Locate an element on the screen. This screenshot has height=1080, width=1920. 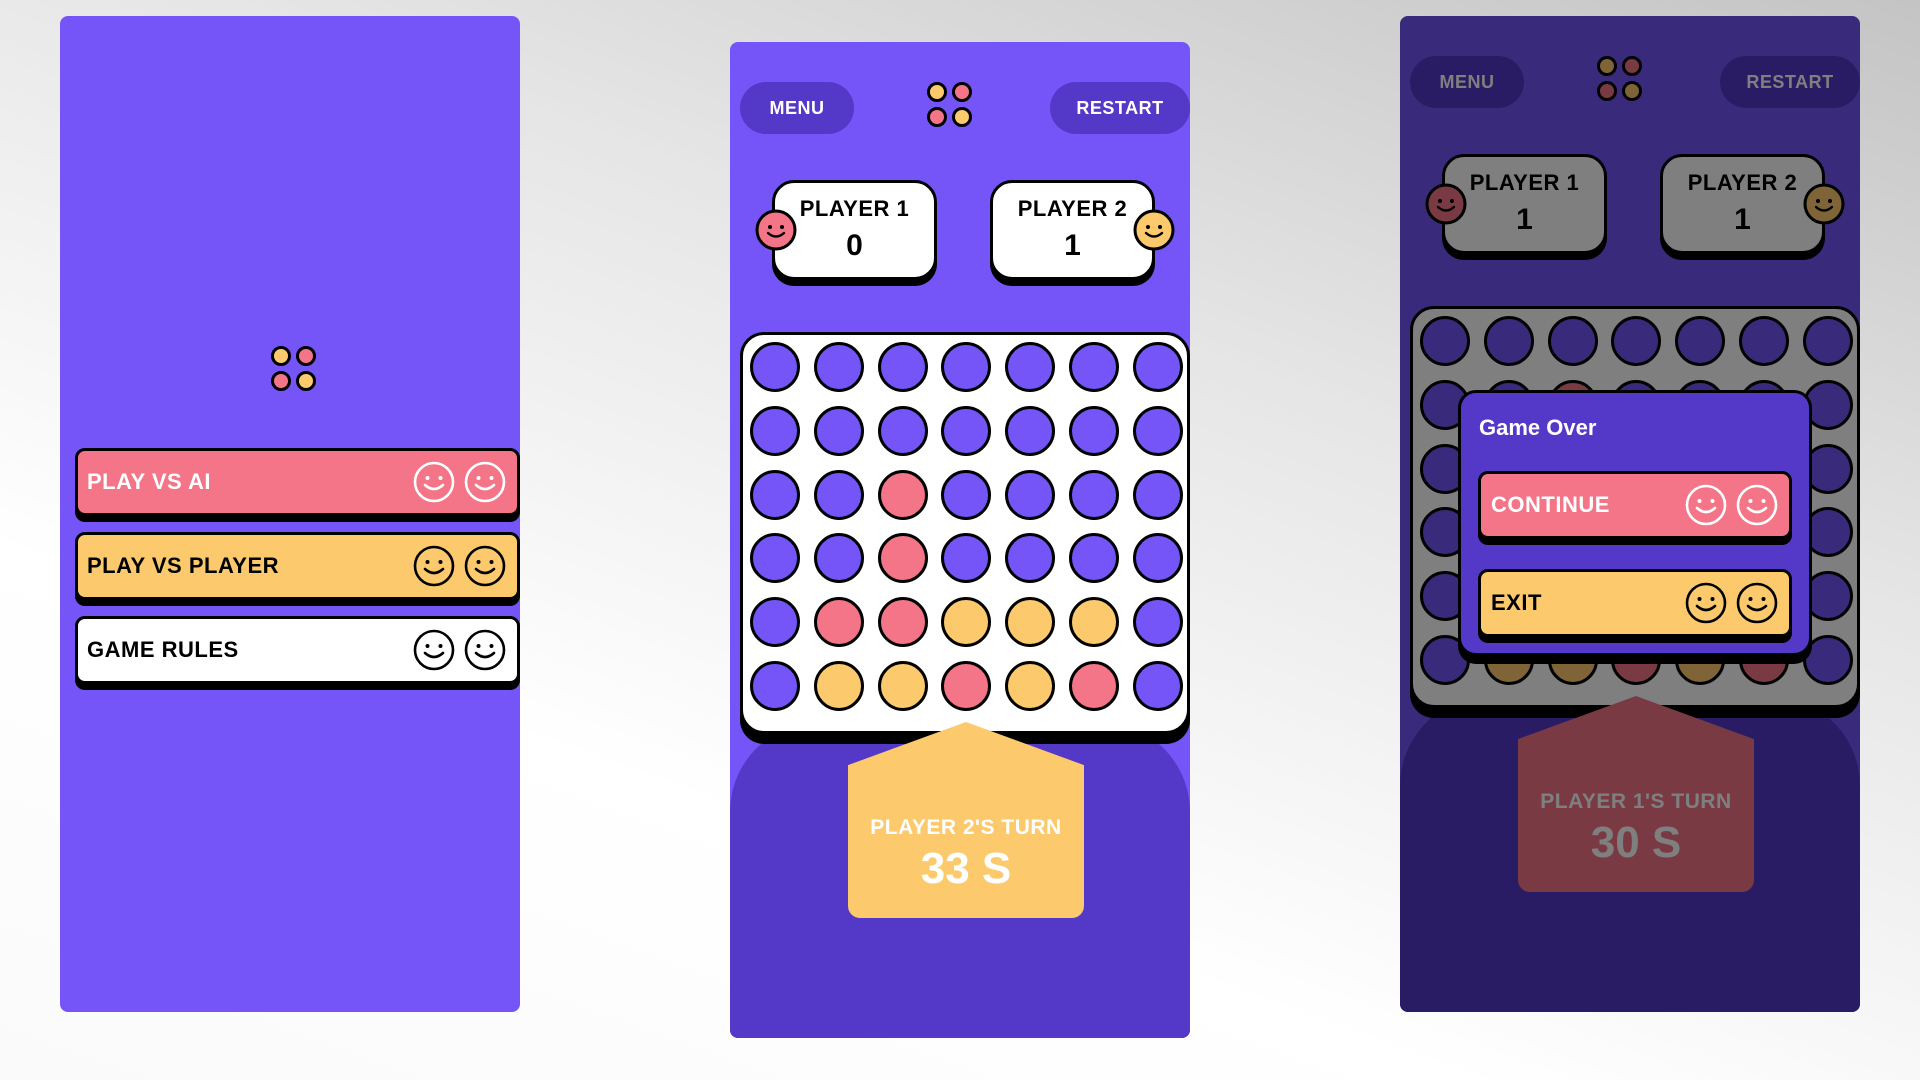
game-rules-label: GAME RULES is located at coordinates (163, 649).